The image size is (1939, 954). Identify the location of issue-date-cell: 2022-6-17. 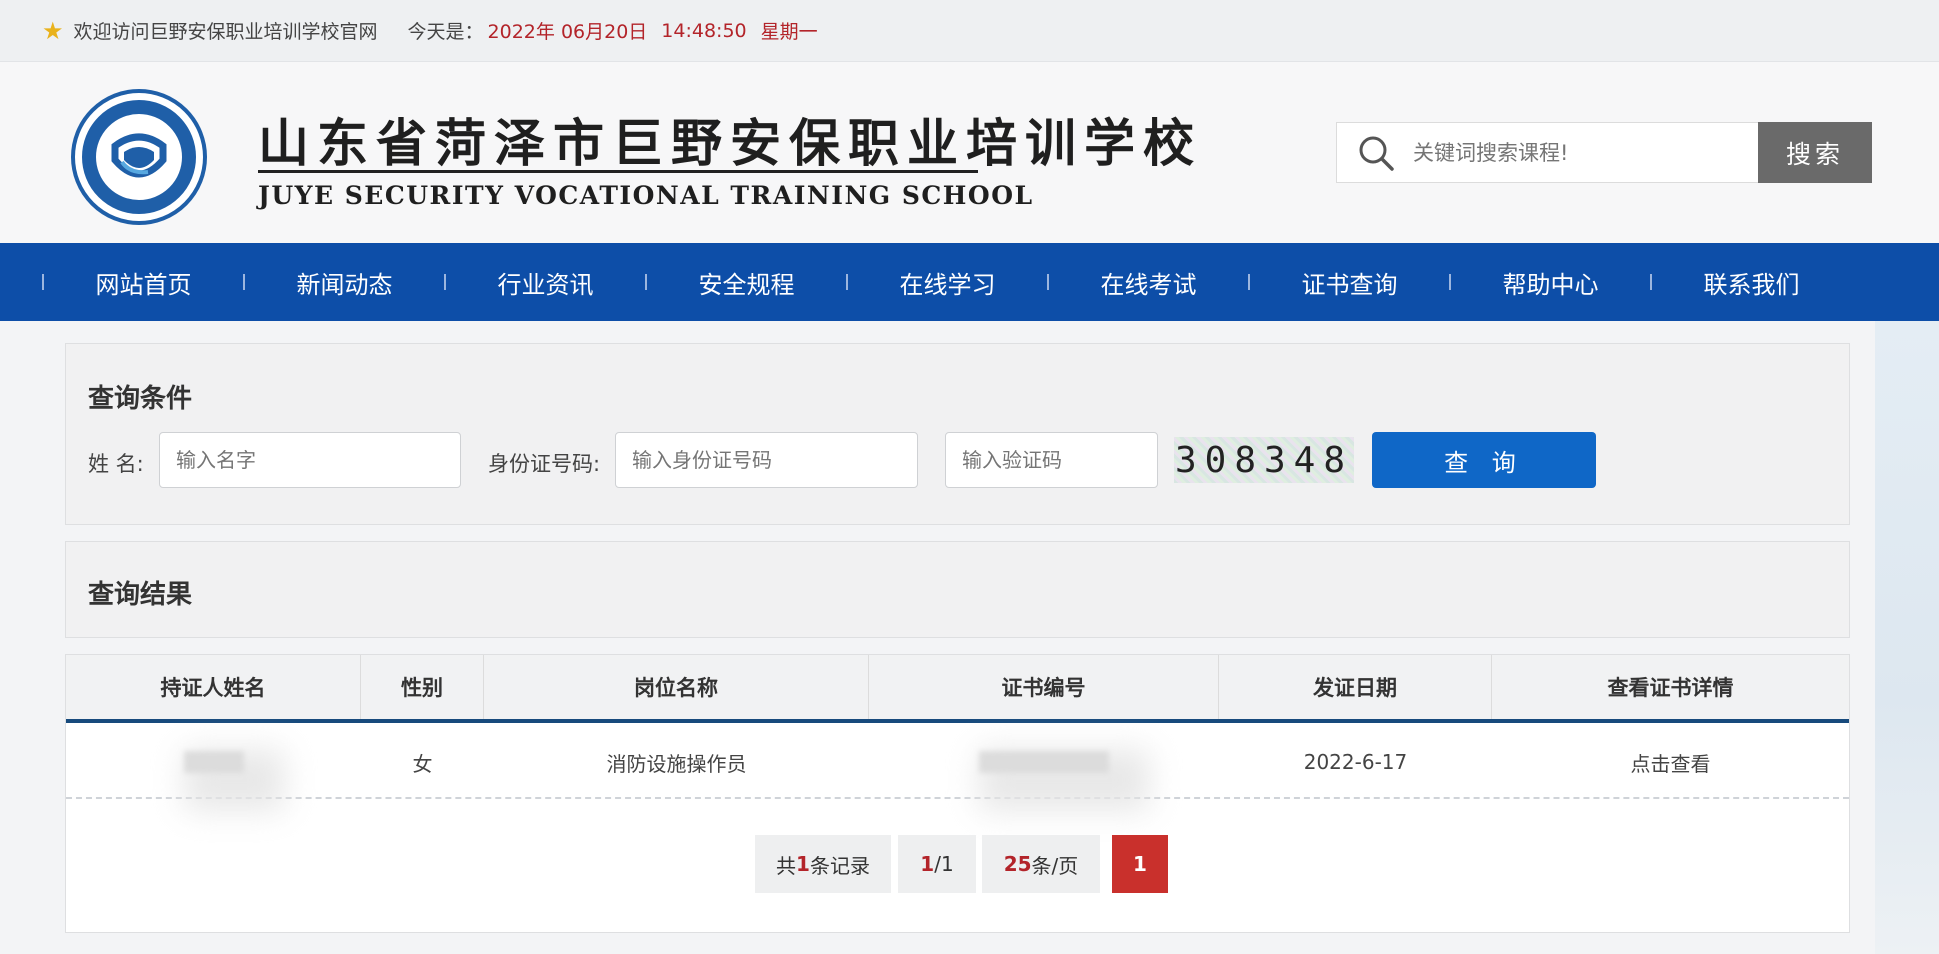
(1355, 762).